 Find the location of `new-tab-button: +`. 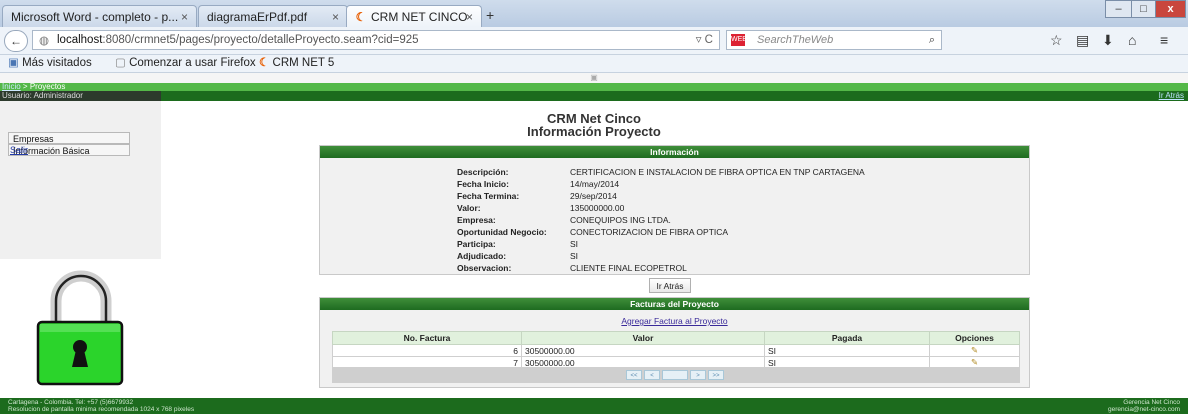

new-tab-button: + is located at coordinates (490, 15).